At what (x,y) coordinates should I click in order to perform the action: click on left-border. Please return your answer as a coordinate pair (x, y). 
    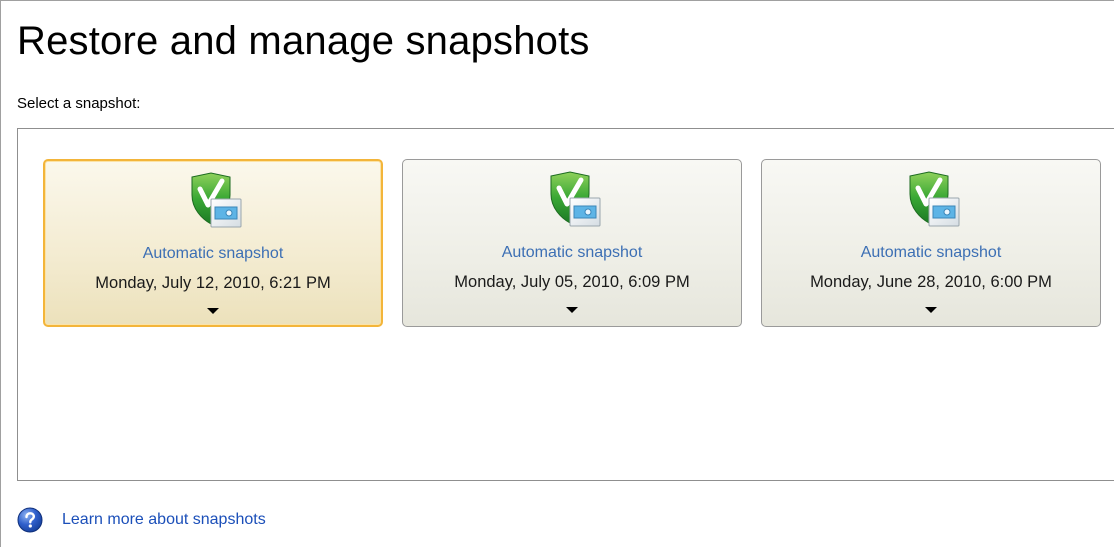
    Looking at the image, I should click on (0, 273).